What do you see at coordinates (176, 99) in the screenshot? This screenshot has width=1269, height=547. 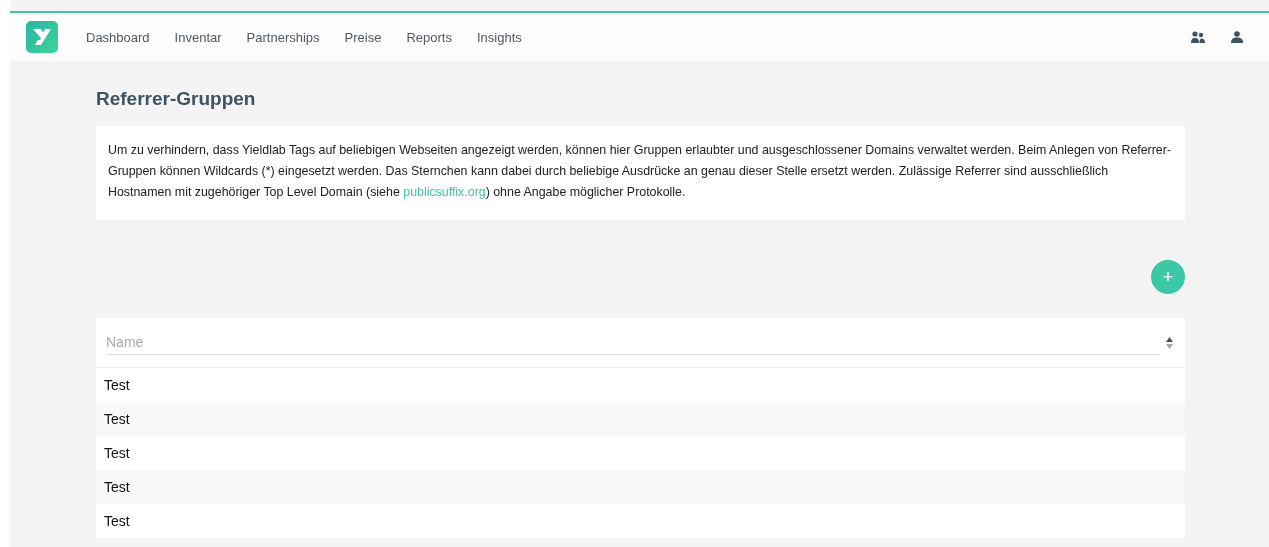 I see `page-title: Referrer-Gruppen` at bounding box center [176, 99].